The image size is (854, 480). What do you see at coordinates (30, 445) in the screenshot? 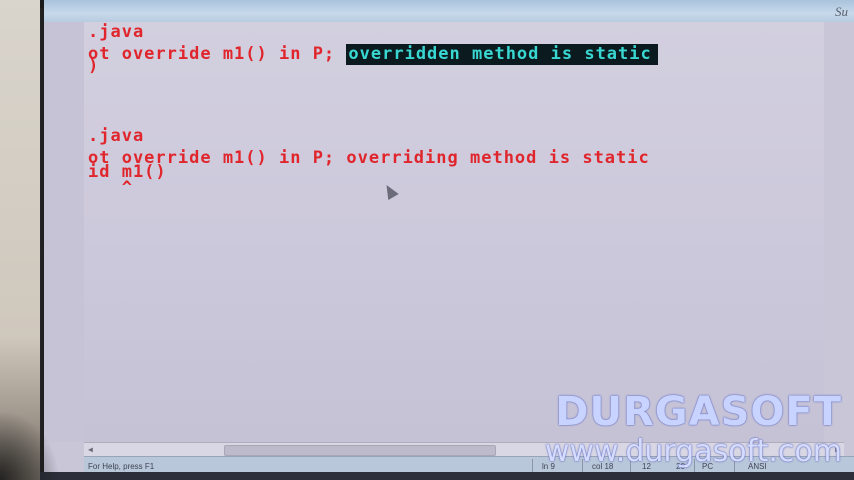
I see `foreground-shadow` at bounding box center [30, 445].